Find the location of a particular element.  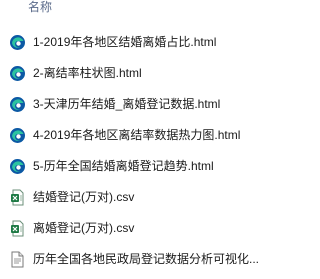

name-column-header: 名称 is located at coordinates (40, 7).